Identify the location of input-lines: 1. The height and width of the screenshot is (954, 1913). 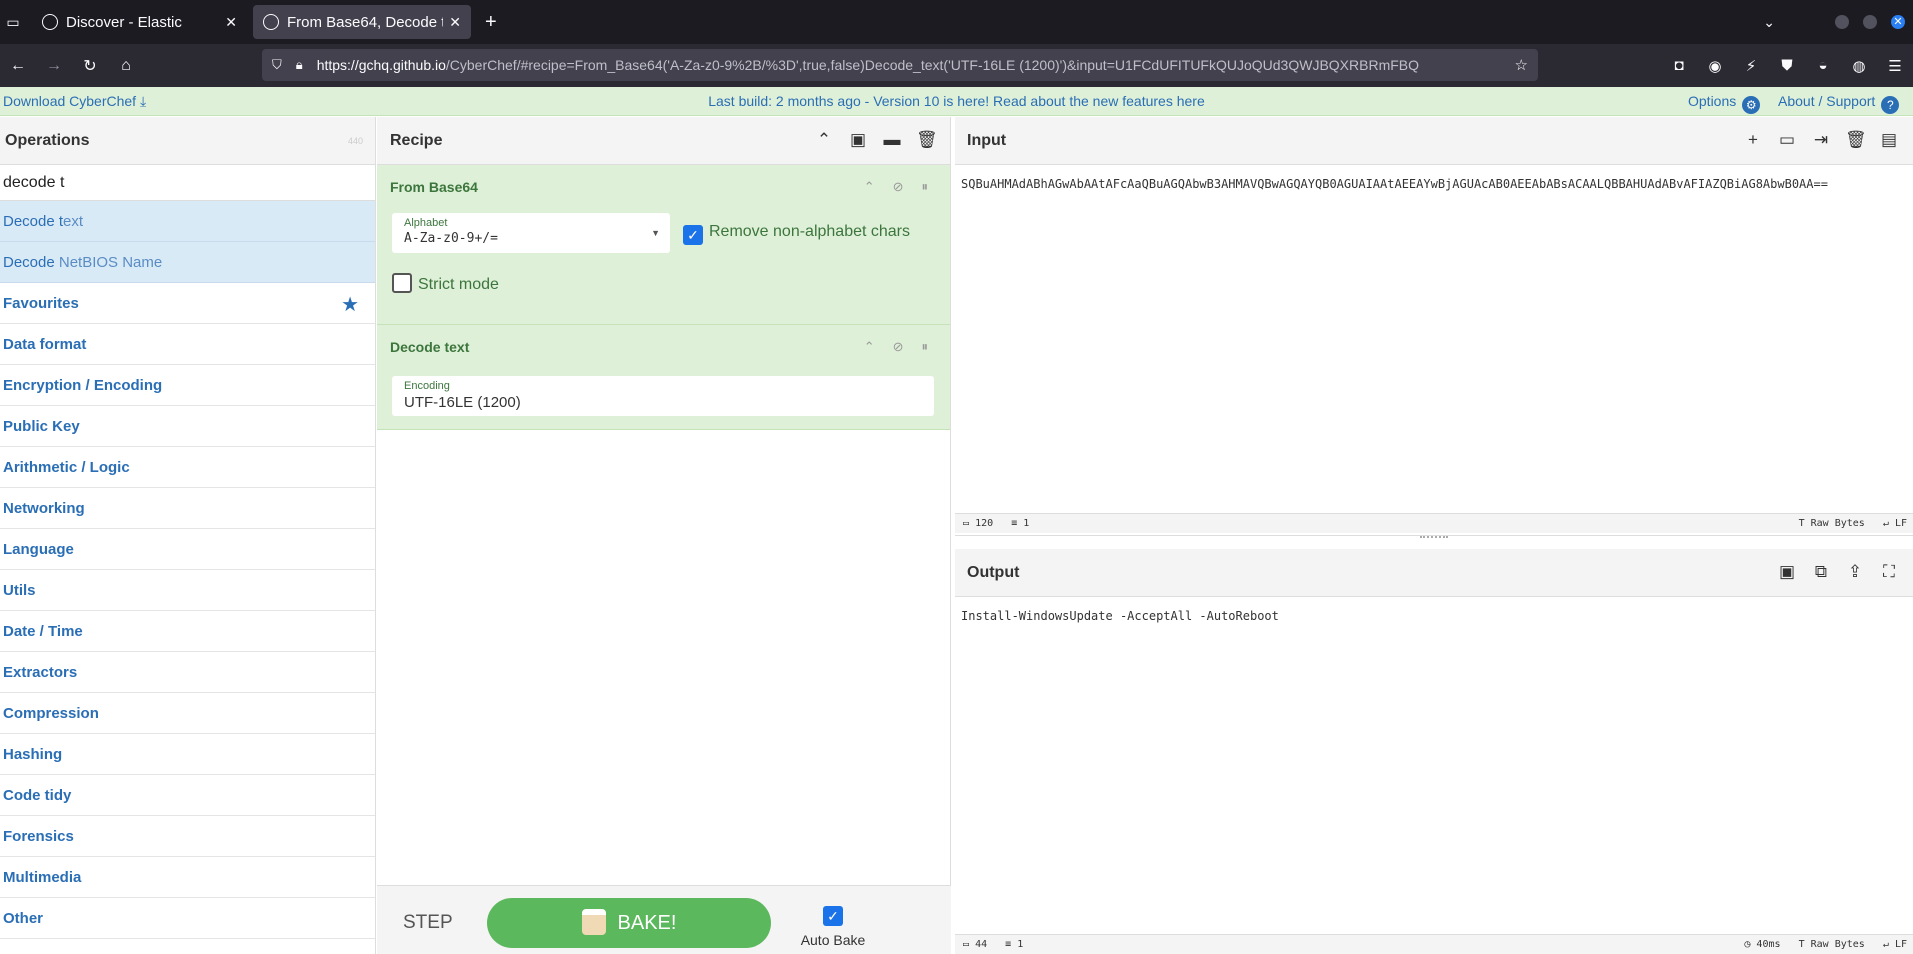
(1026, 523).